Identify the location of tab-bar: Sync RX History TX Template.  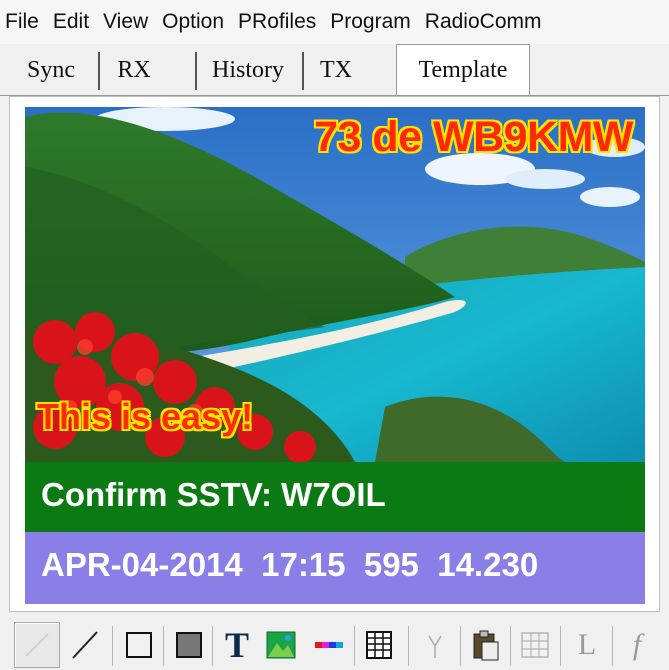
(334, 70).